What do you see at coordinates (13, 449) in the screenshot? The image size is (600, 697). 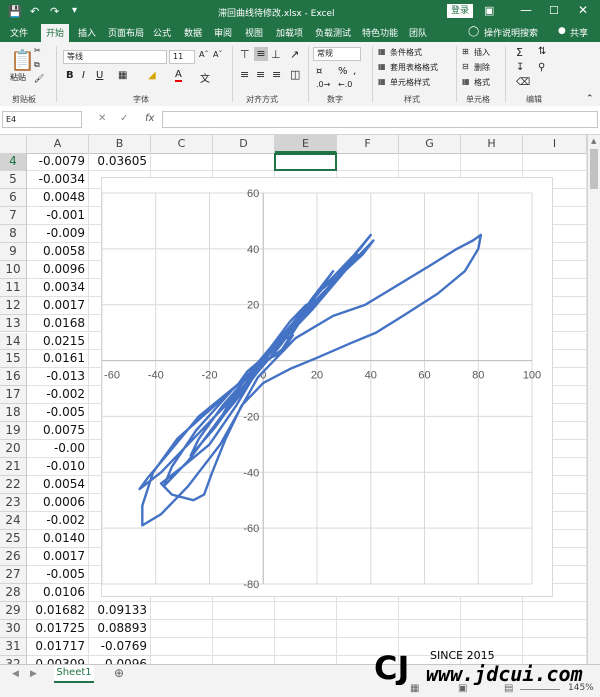 I see `row-header: 20` at bounding box center [13, 449].